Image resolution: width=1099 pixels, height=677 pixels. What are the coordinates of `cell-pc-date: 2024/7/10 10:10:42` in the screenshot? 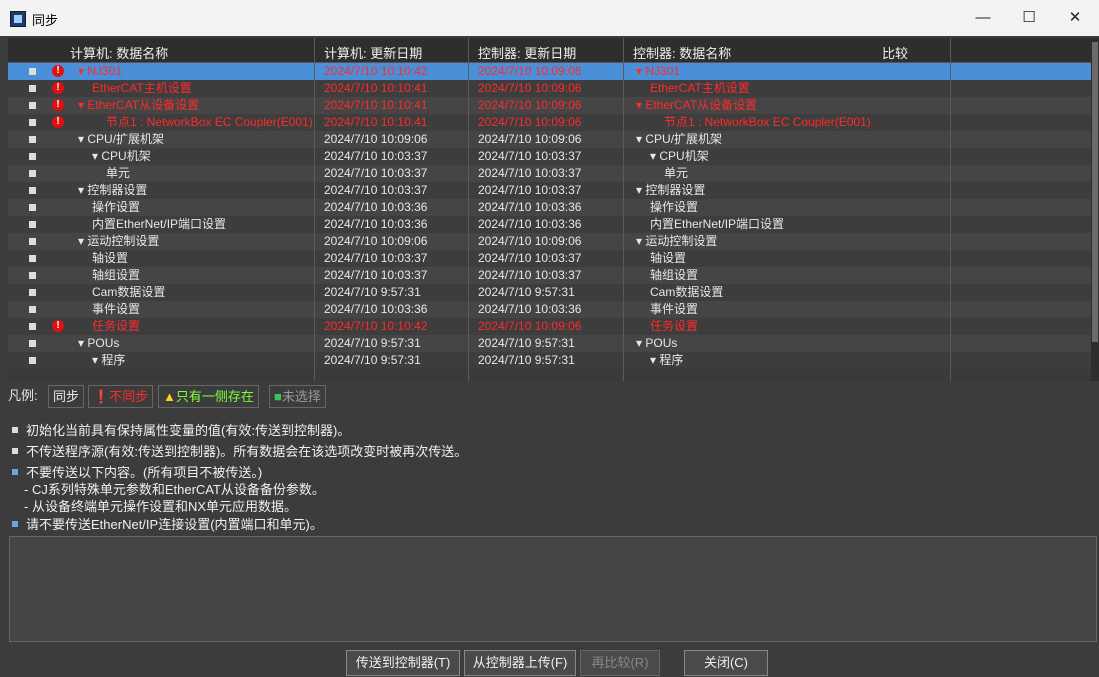 It's located at (376, 326).